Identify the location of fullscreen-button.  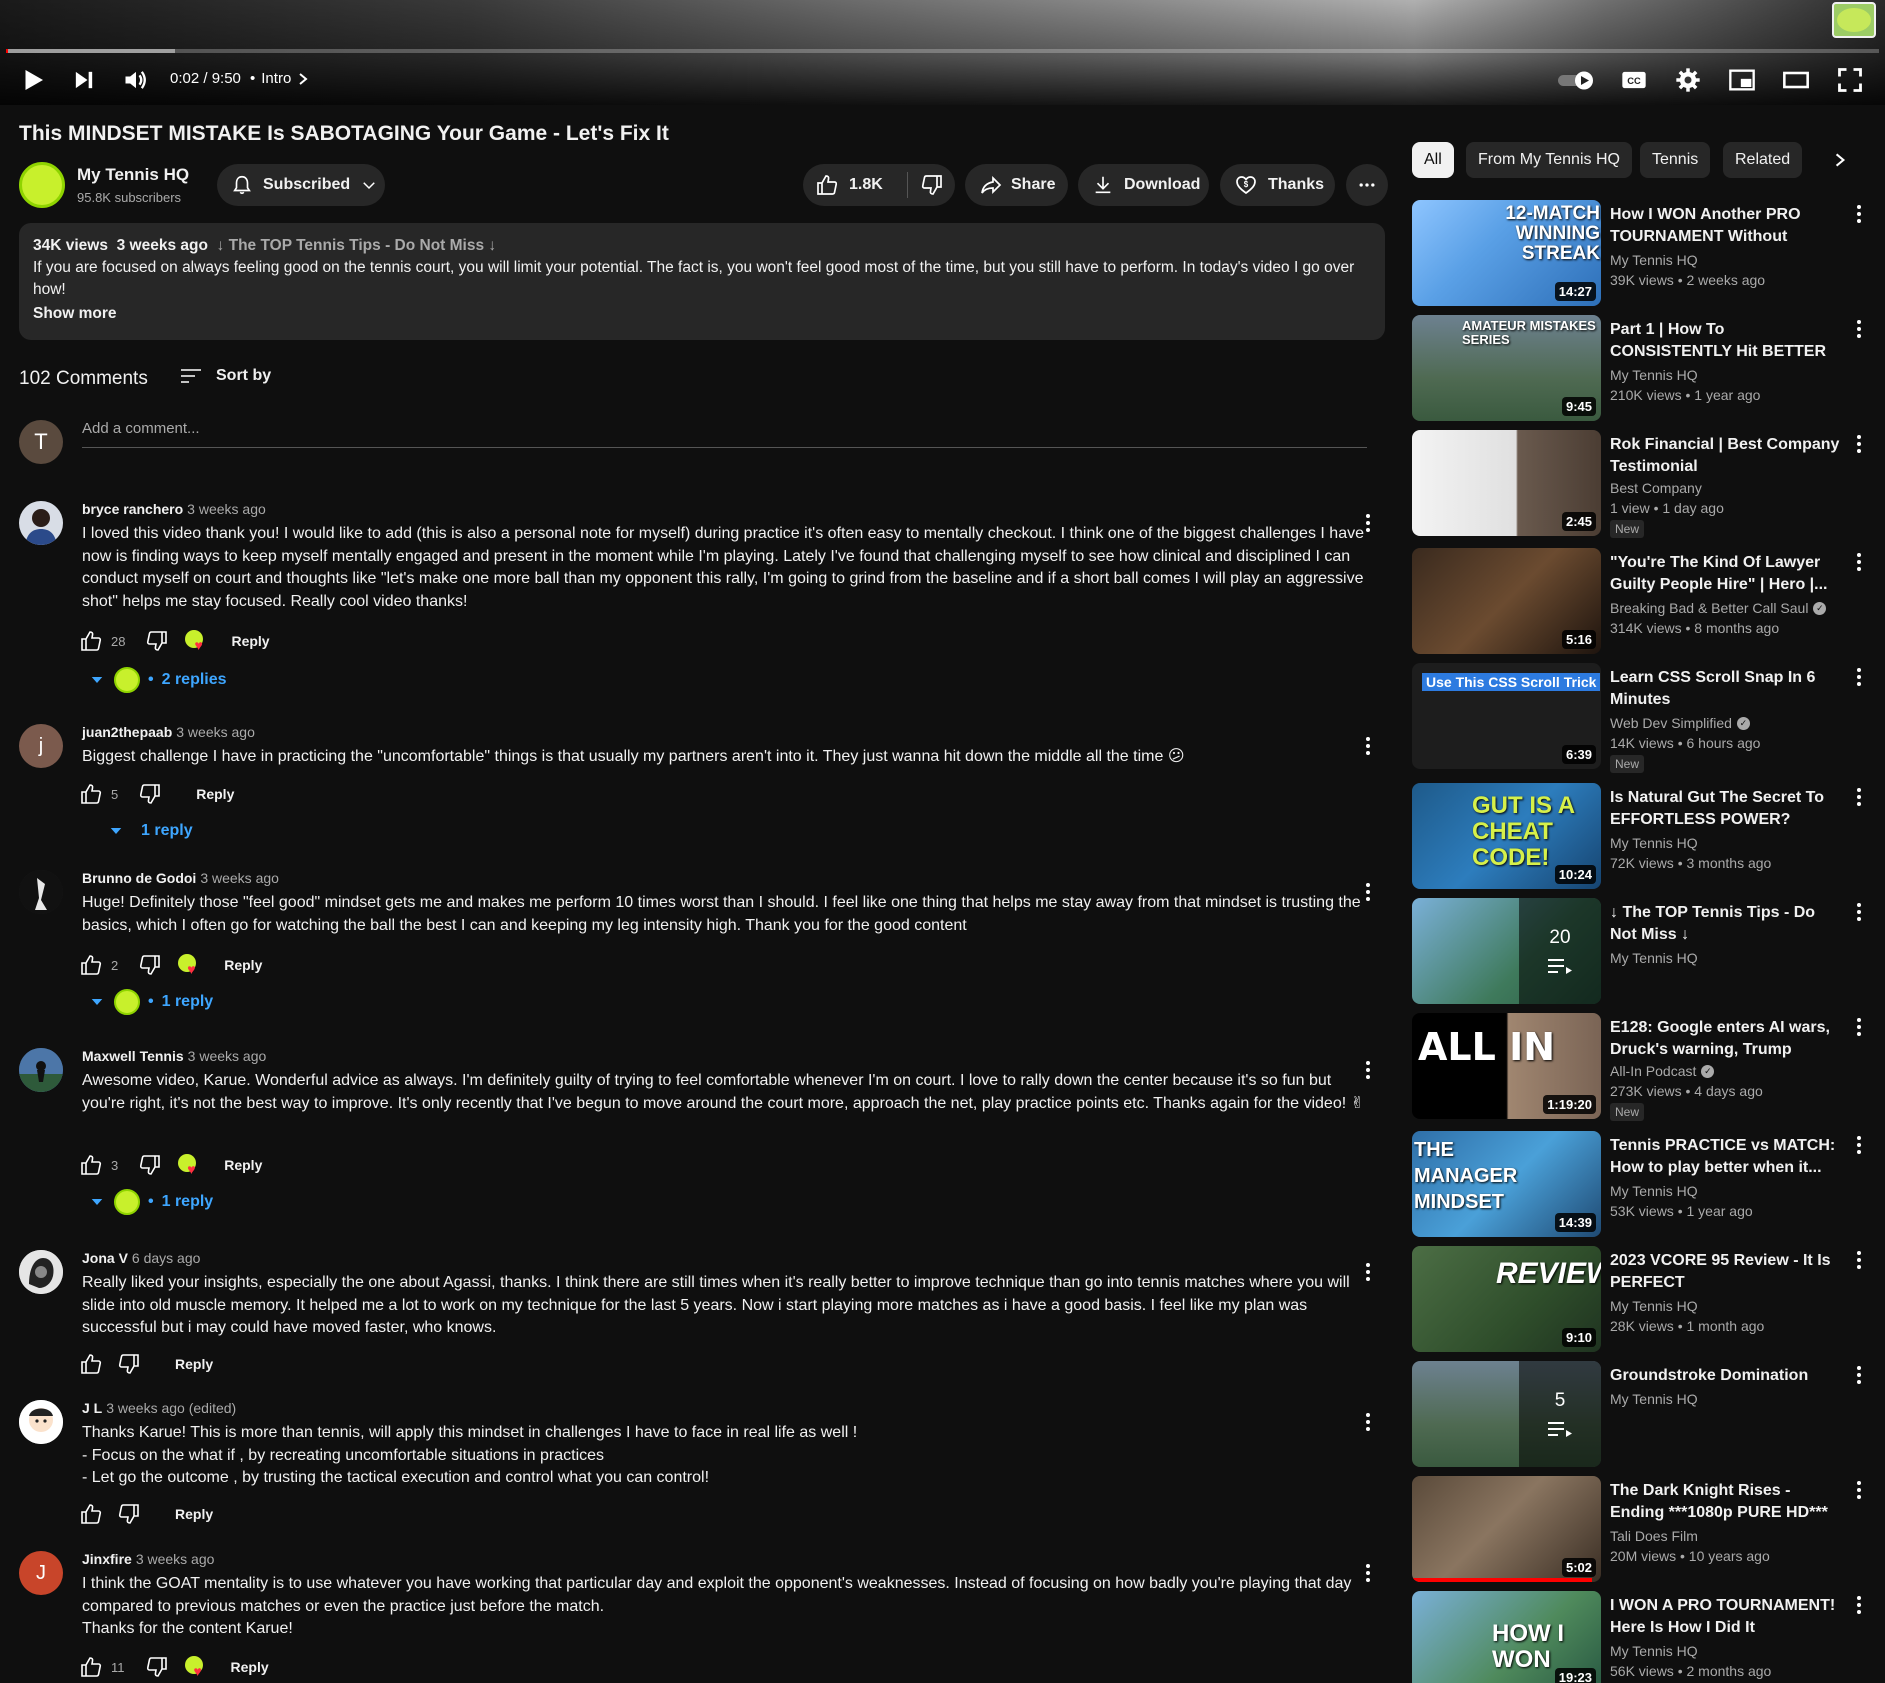
(1850, 80).